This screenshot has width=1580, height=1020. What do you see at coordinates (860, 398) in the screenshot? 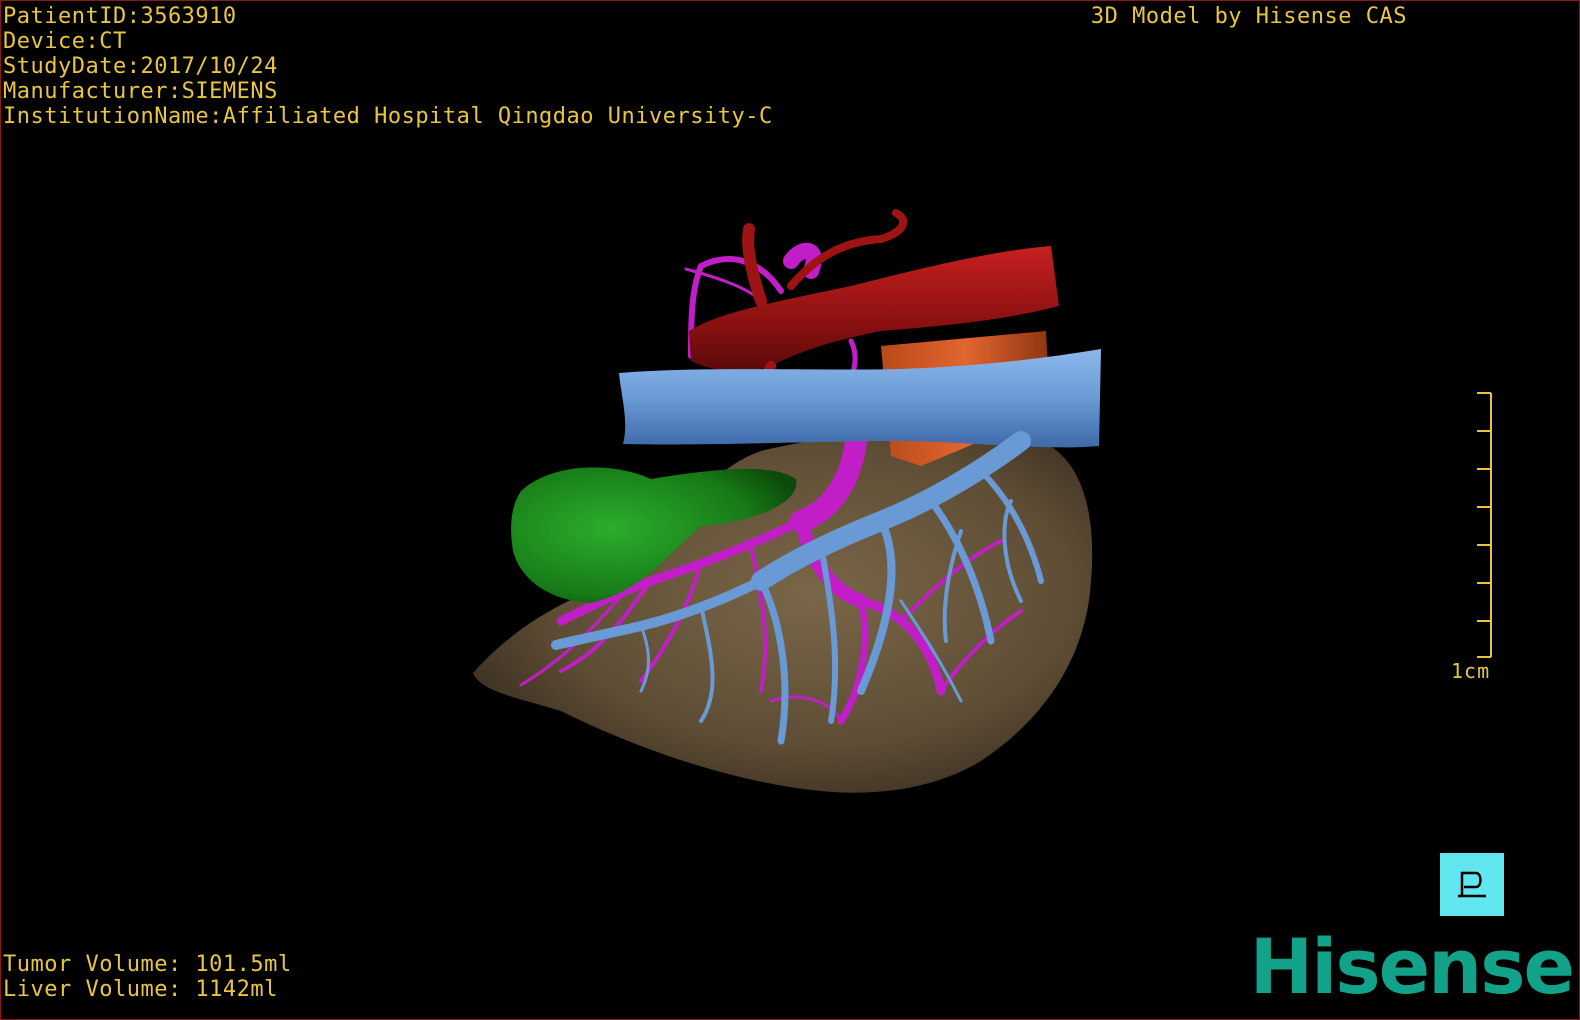
I see `inferior-vena-cava` at bounding box center [860, 398].